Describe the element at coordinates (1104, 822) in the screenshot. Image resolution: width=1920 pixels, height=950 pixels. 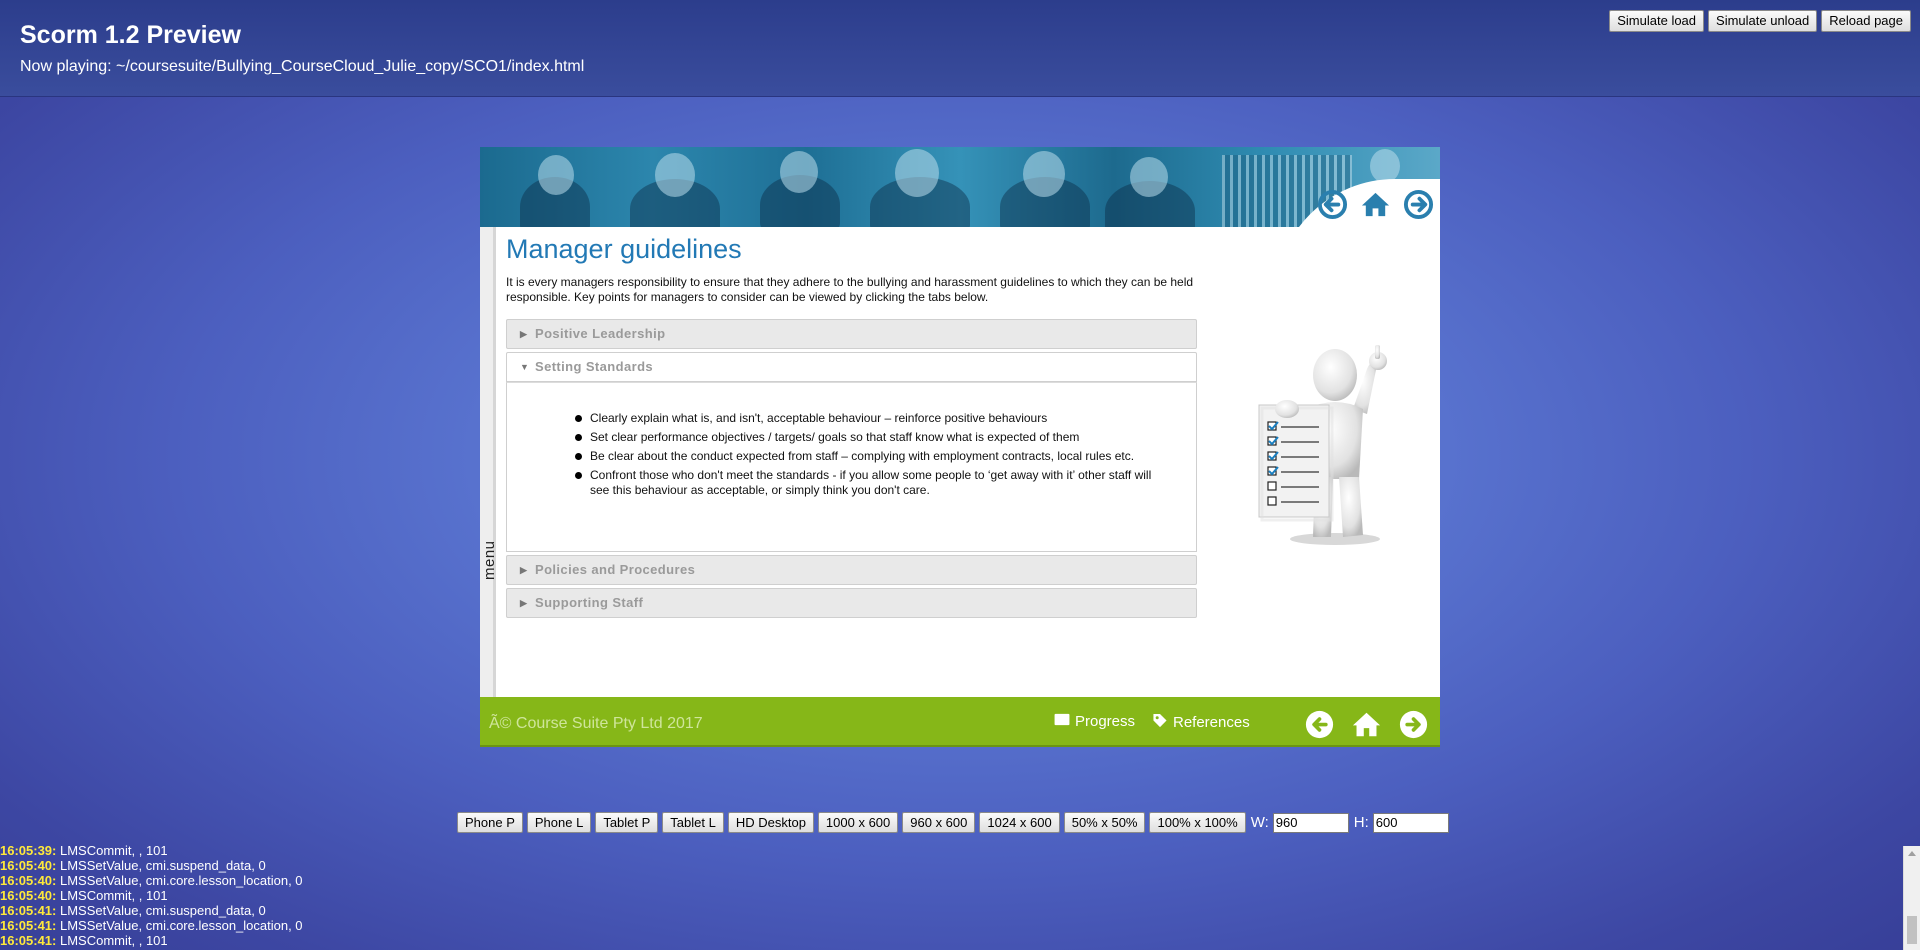
I see `size-50-percent-button: 50% x 50%` at that location.